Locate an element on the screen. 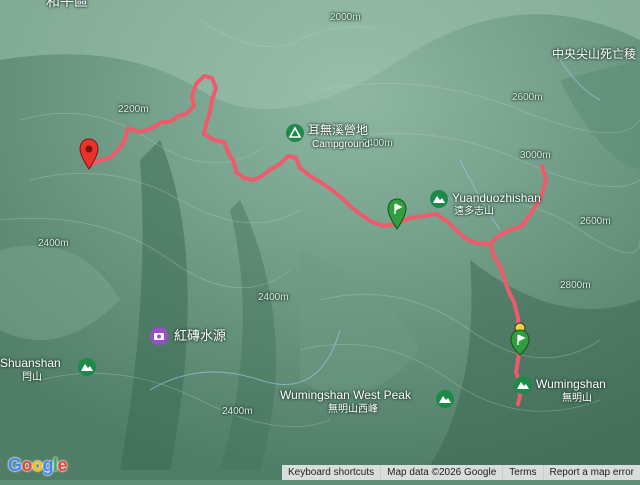 Image resolution: width=640 pixels, height=485 pixels. shuanshan-name-cn: 閂山 is located at coordinates (32, 377).